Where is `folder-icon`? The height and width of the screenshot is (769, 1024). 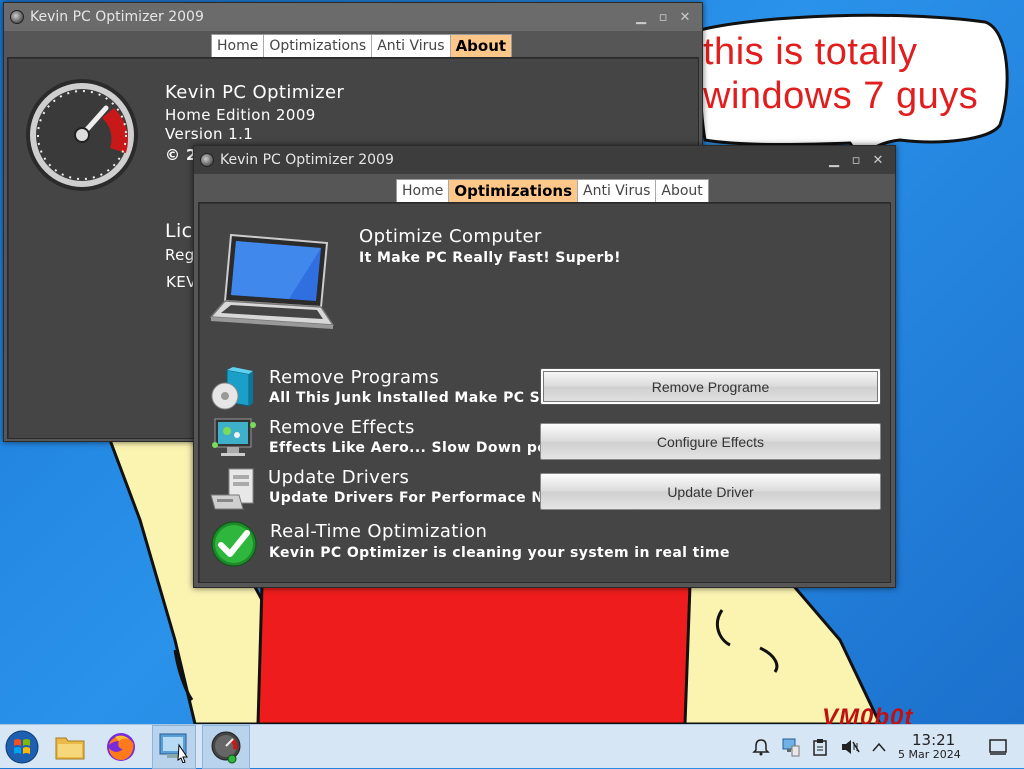 folder-icon is located at coordinates (70, 748).